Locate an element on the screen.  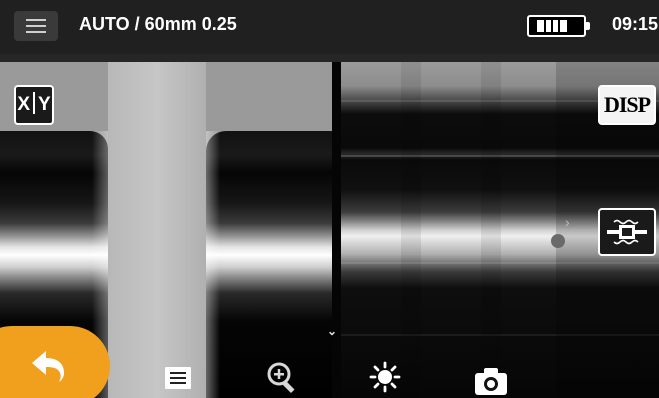
display-mode-button: DISP is located at coordinates (627, 105).